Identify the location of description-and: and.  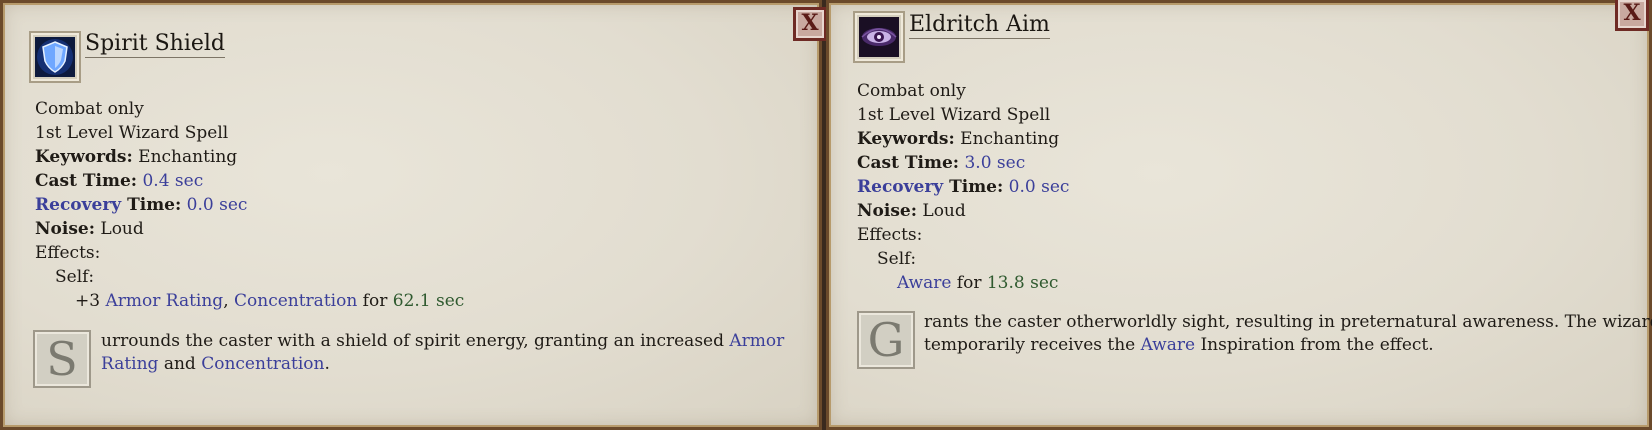
(180, 364).